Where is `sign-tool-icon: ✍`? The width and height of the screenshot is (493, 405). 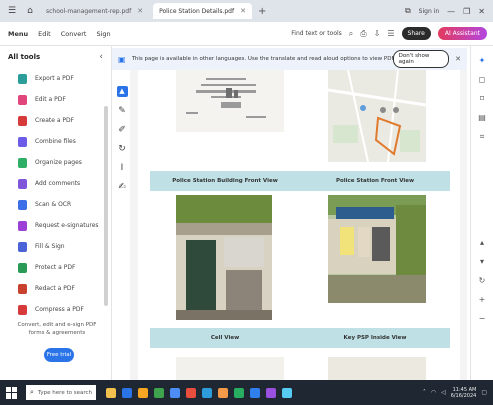 sign-tool-icon: ✍ is located at coordinates (122, 187).